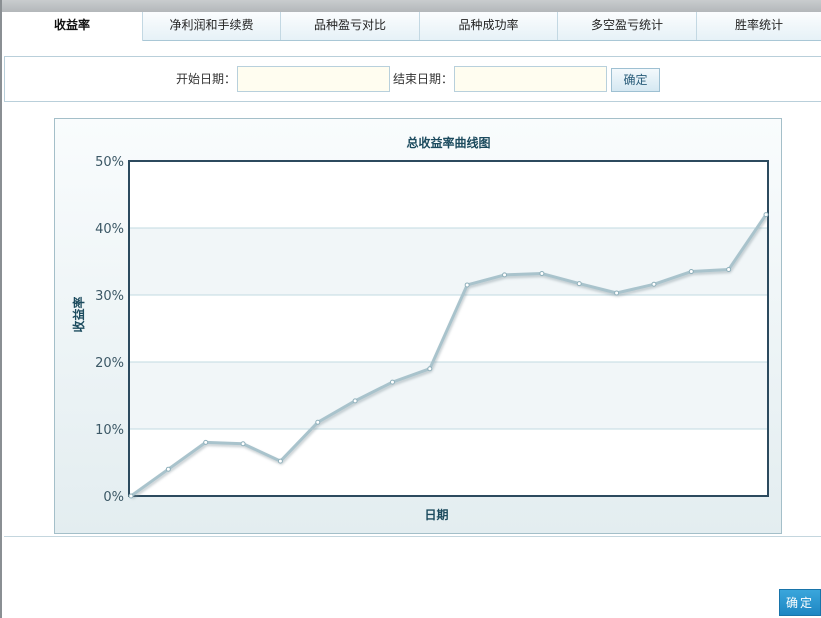  What do you see at coordinates (313, 79) in the screenshot?
I see `start-date-input` at bounding box center [313, 79].